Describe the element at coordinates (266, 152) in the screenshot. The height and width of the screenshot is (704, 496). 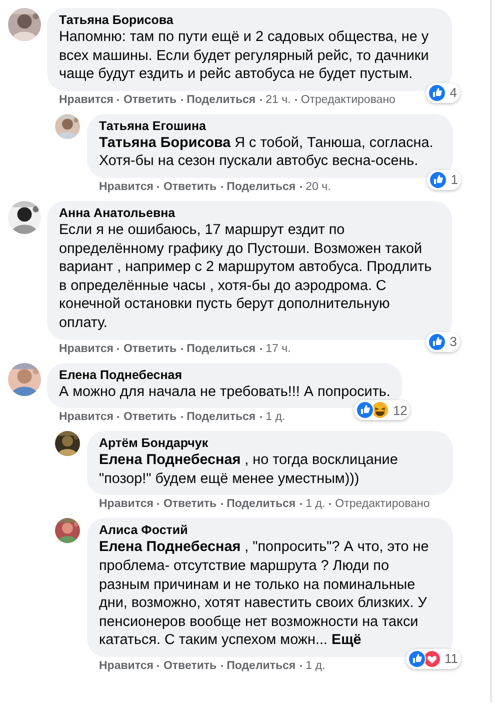
I see `comment-text: Татьяна Борисова Я с тобой, Танюша, согласна. Хотя-бы на сезон пускали автобус весна-осень.` at that location.